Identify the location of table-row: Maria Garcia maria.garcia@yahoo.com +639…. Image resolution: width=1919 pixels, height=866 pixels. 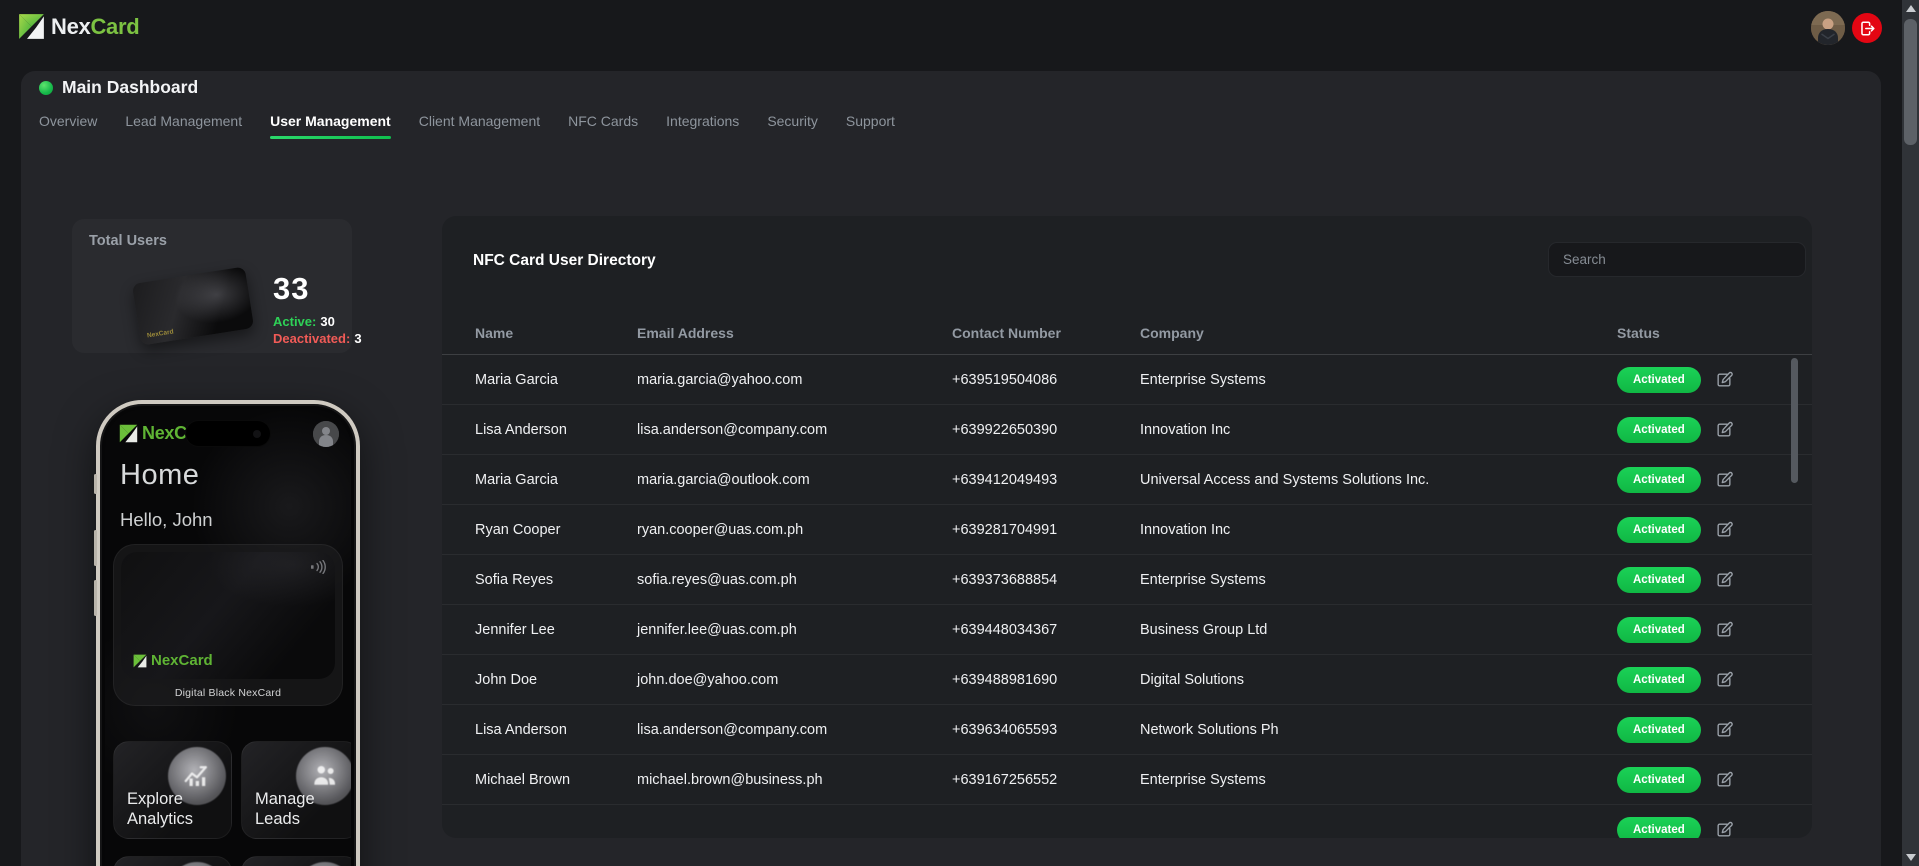
(1127, 380).